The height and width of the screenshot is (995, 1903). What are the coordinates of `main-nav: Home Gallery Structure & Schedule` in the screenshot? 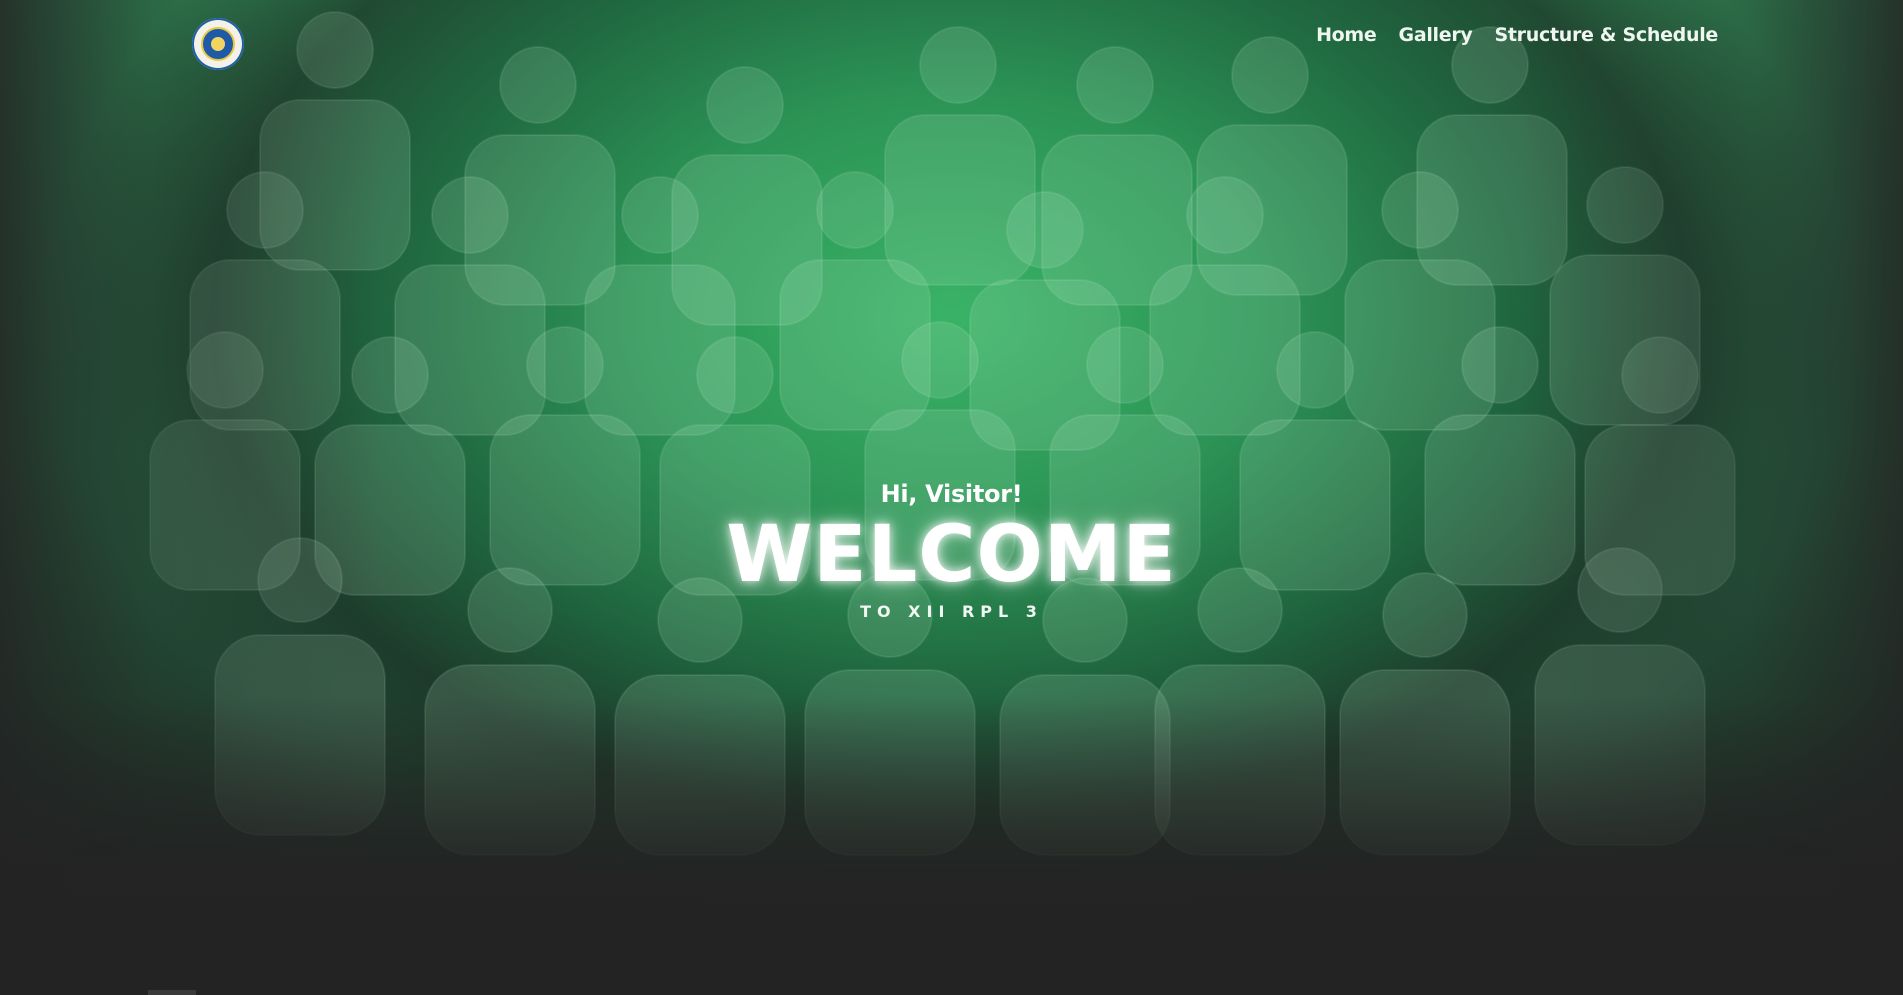 It's located at (1517, 35).